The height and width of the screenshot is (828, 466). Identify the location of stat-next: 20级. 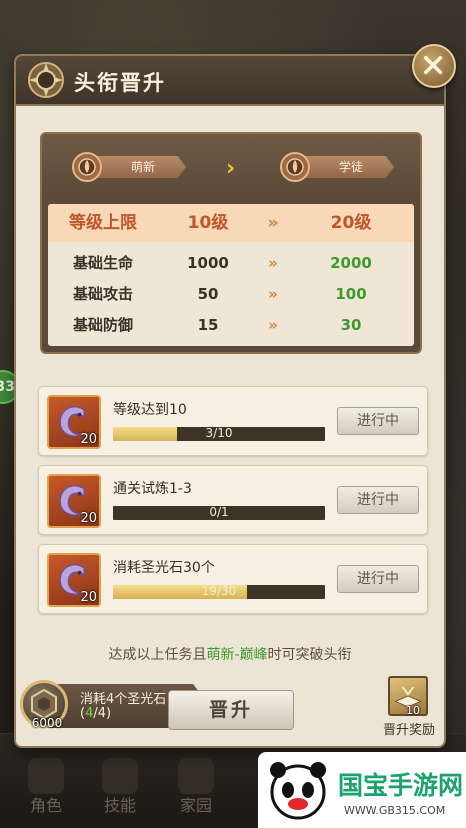
(351, 223).